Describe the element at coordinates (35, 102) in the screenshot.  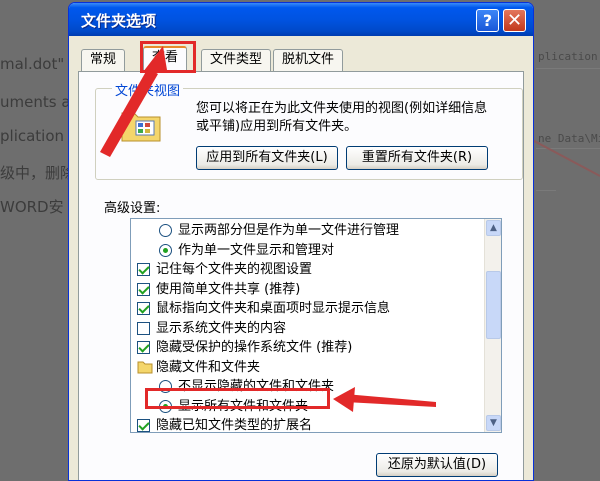
I see `bg-text-line-2: uments a` at that location.